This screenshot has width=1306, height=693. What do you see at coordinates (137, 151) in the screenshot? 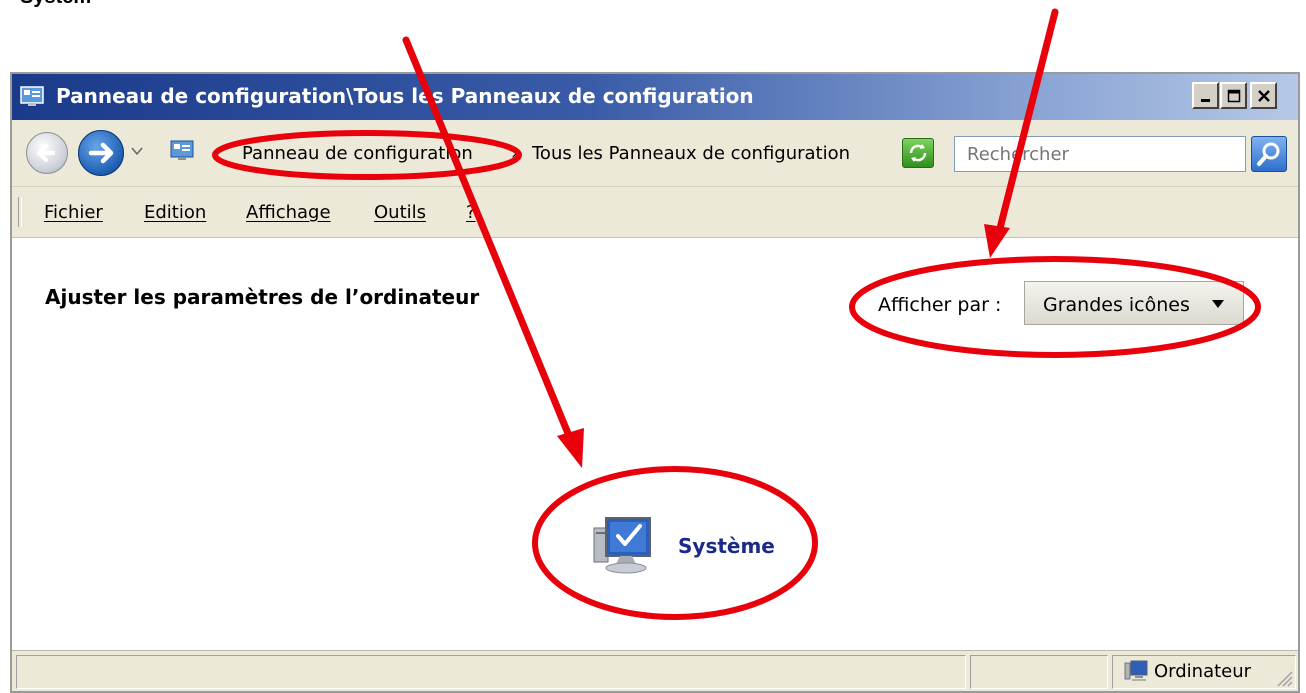
I see `recent-pages-dropdown-icon` at bounding box center [137, 151].